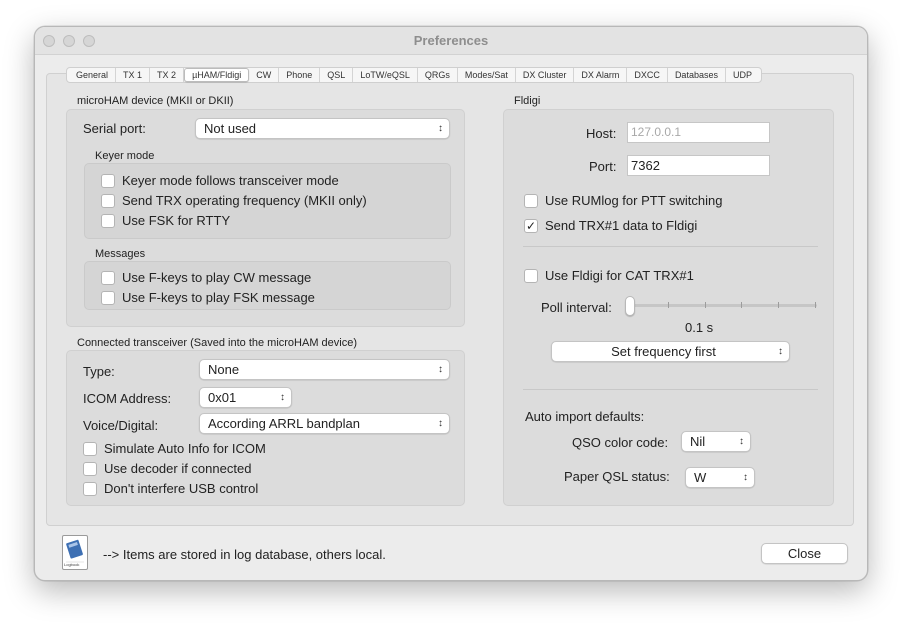  I want to click on fldigi-section-label: Fldigi, so click(527, 101).